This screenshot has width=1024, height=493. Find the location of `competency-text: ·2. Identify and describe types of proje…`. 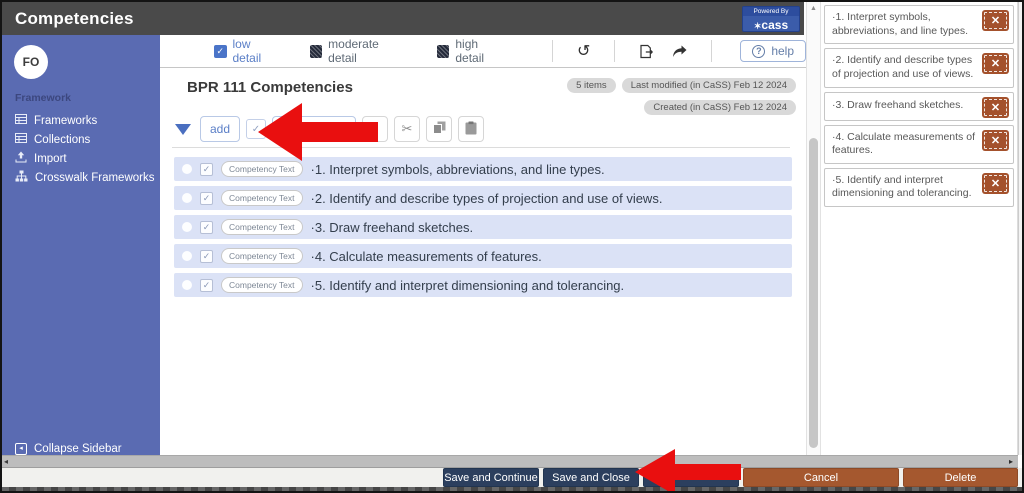

competency-text: ·2. Identify and describe types of proje… is located at coordinates (486, 198).